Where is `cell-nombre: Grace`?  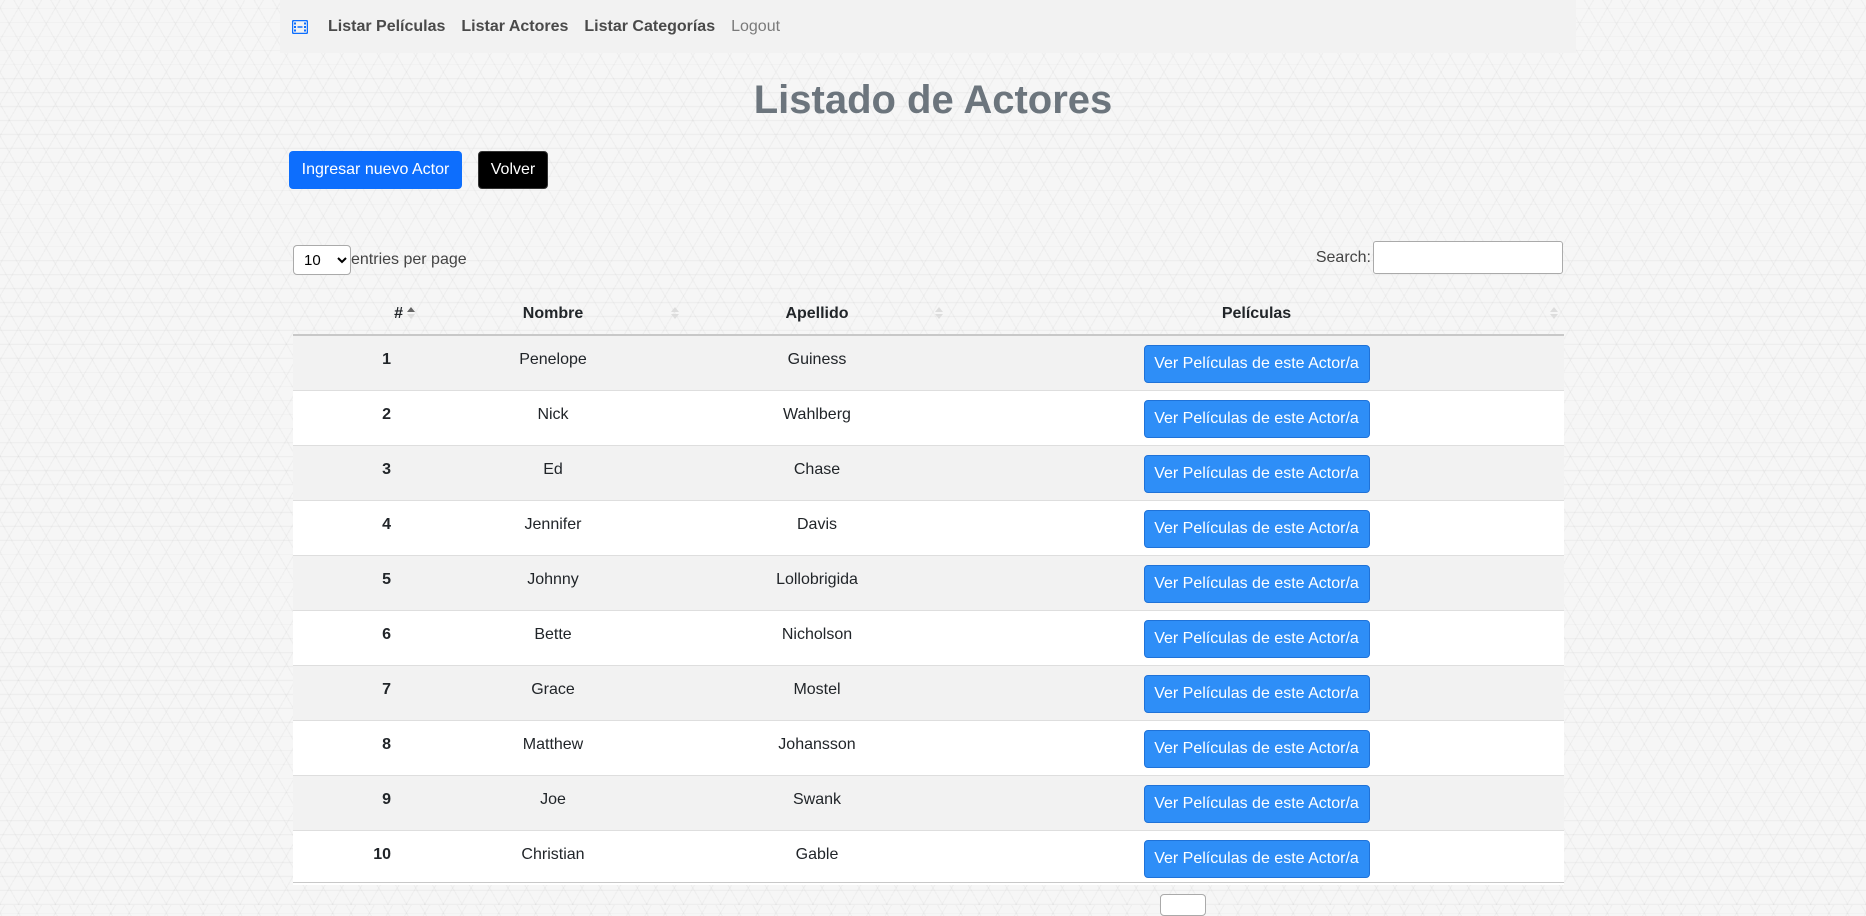
cell-nombre: Grace is located at coordinates (553, 692).